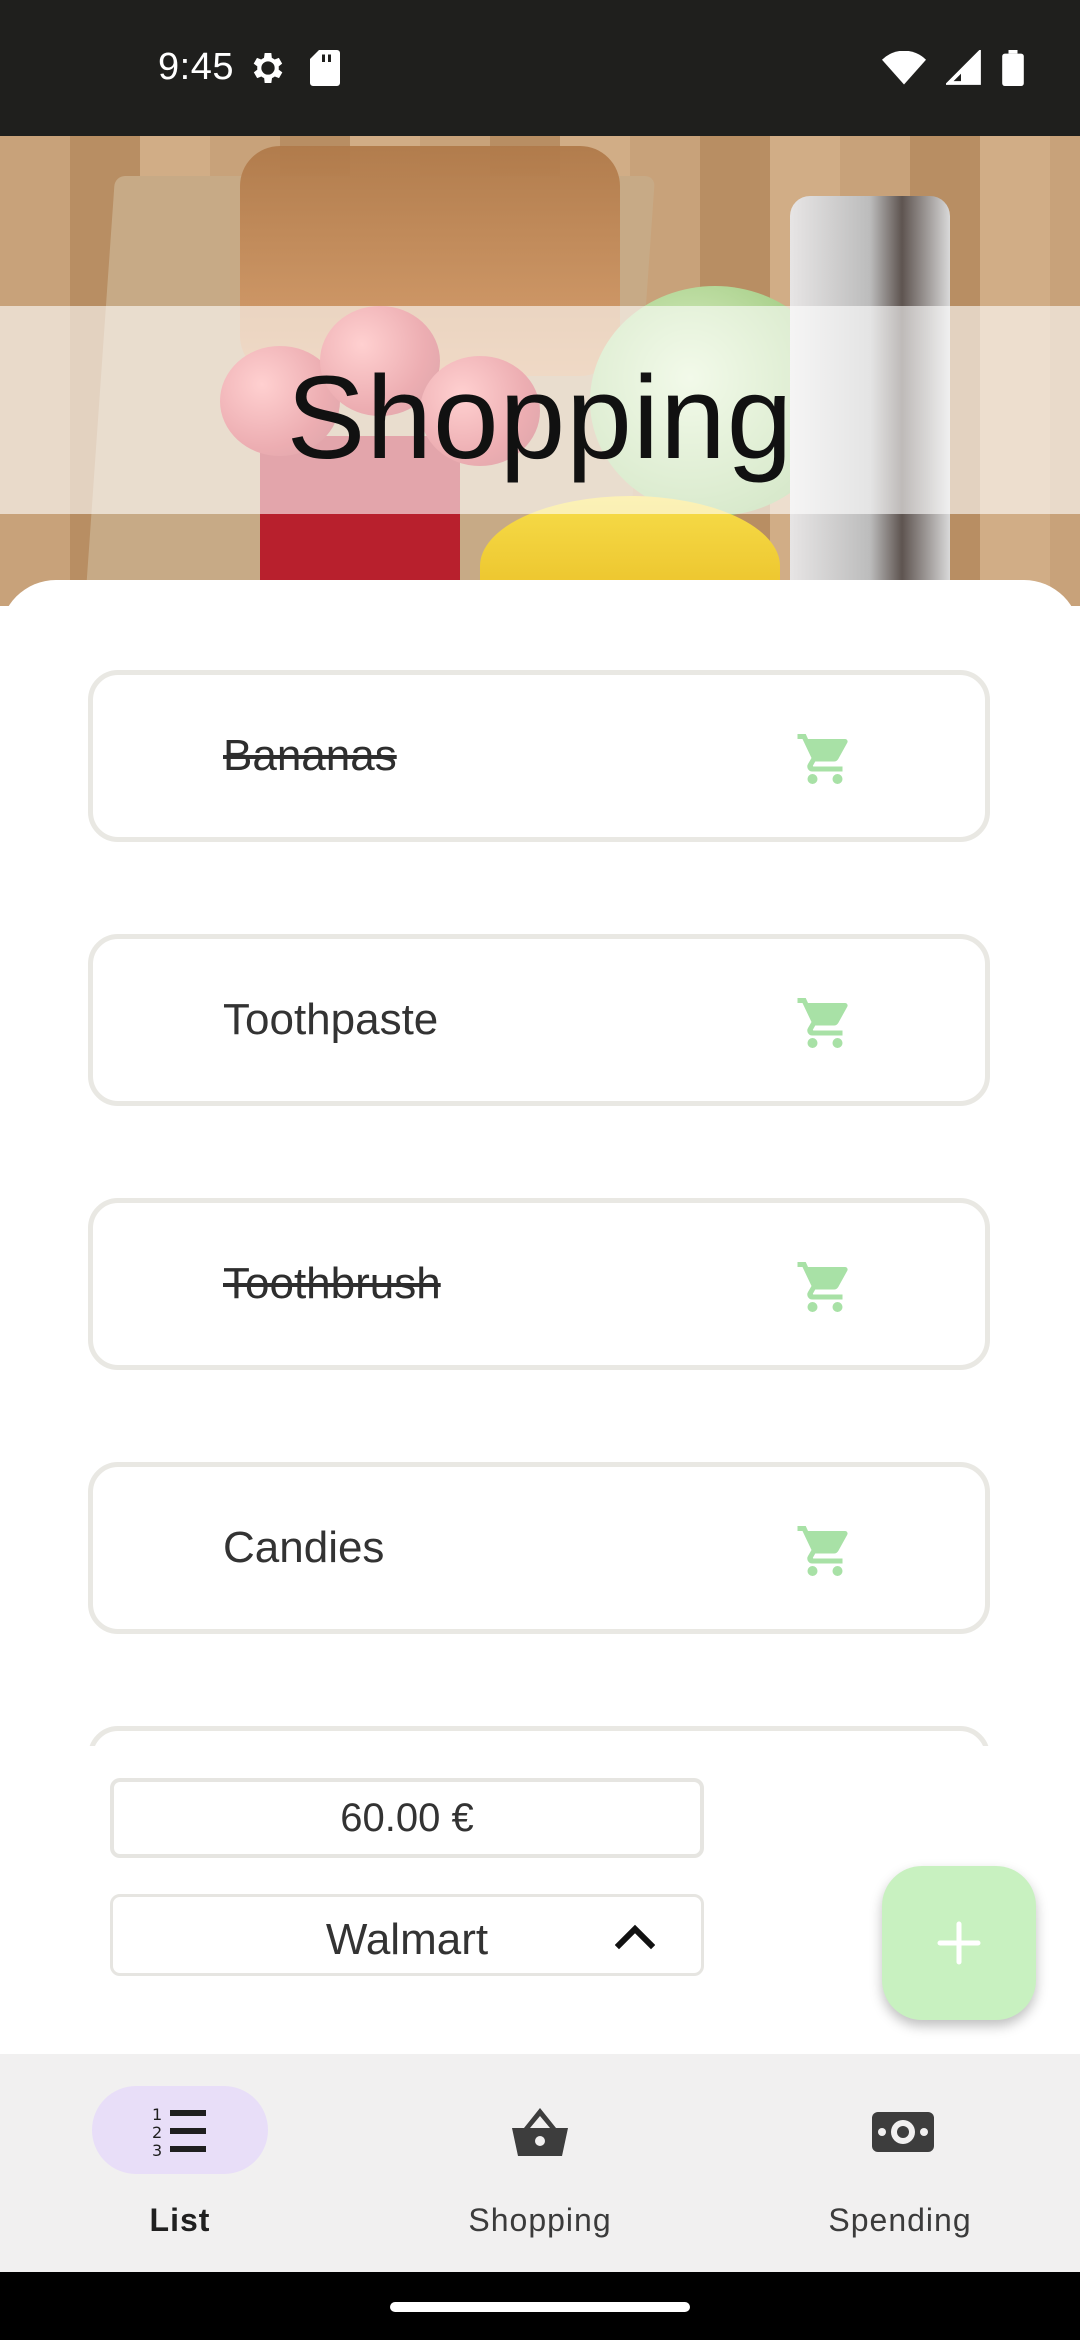  What do you see at coordinates (331, 1019) in the screenshot?
I see `item-label: Toothpaste` at bounding box center [331, 1019].